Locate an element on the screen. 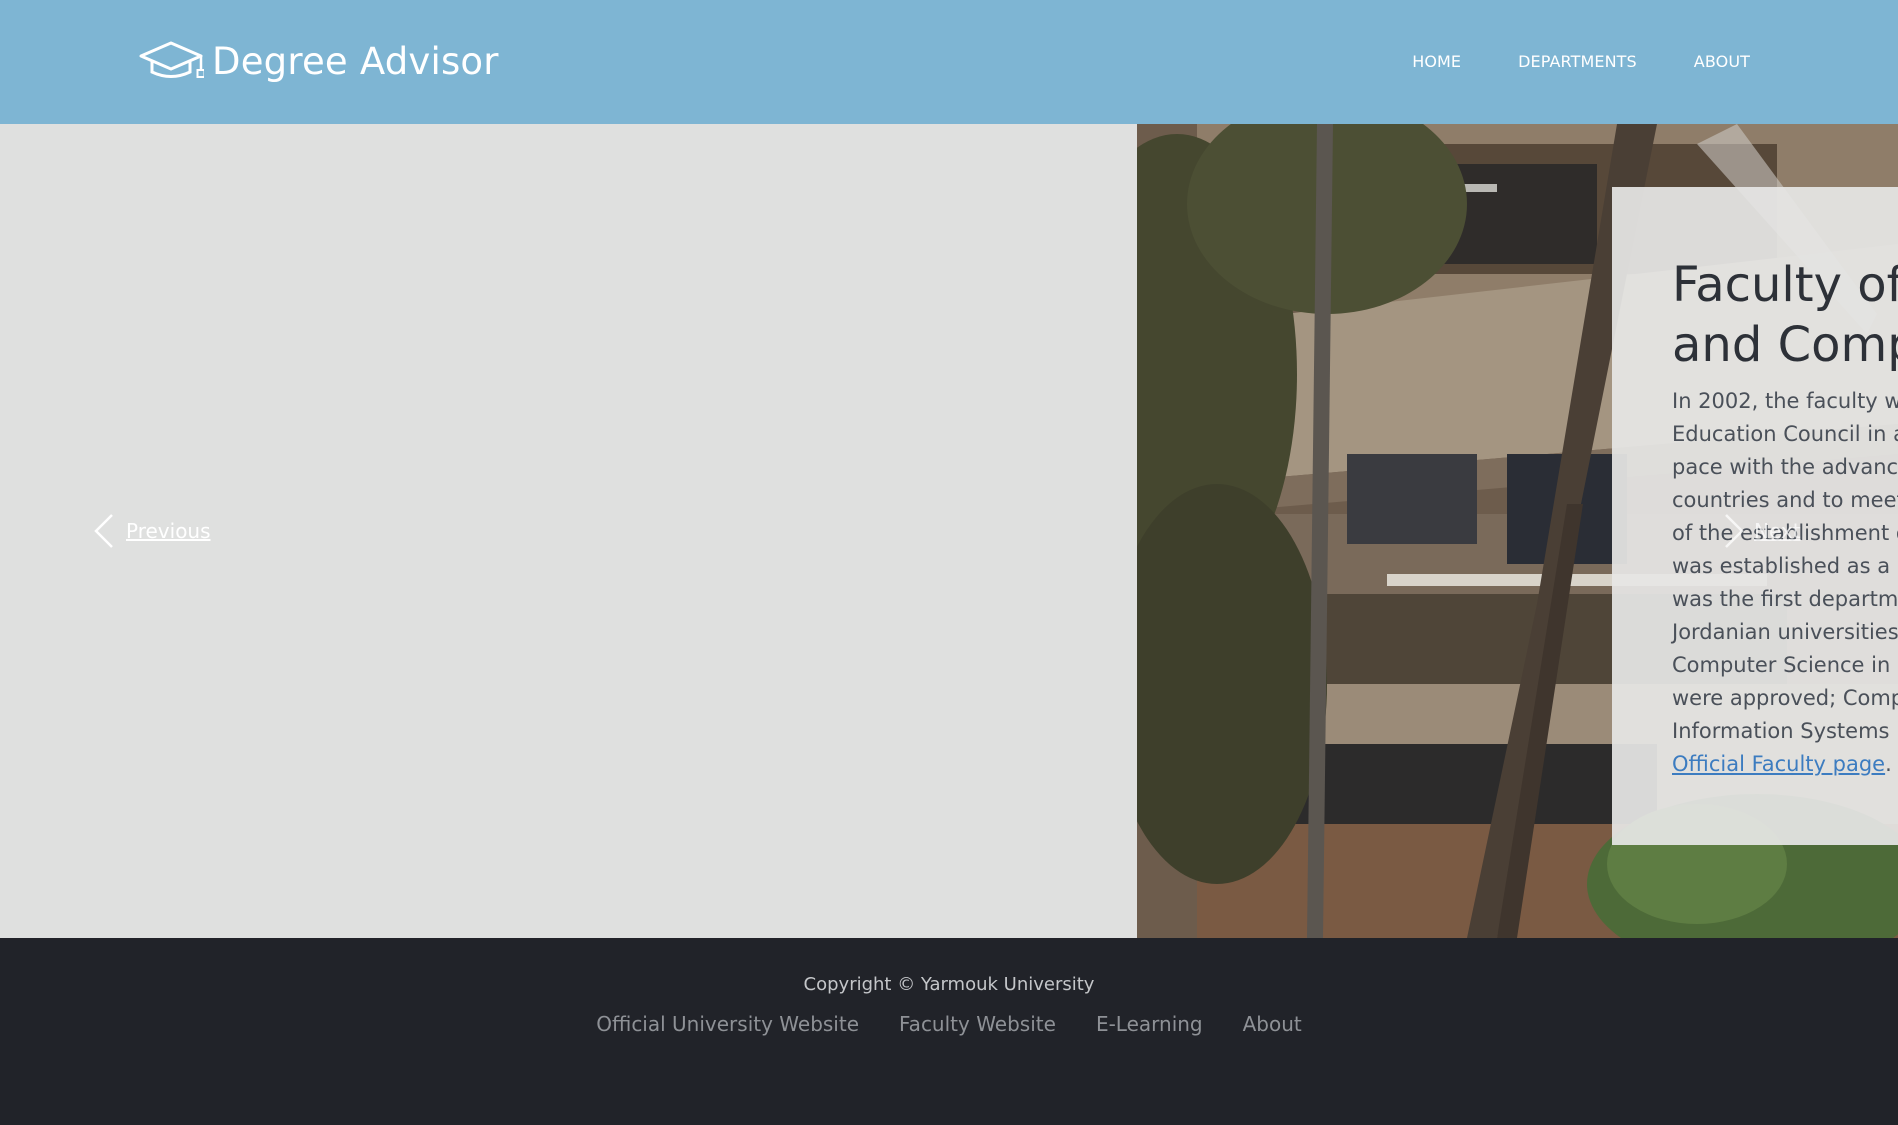 The height and width of the screenshot is (1125, 1898). slide-description-line: Computer Science in 20 is located at coordinates (1785, 665).